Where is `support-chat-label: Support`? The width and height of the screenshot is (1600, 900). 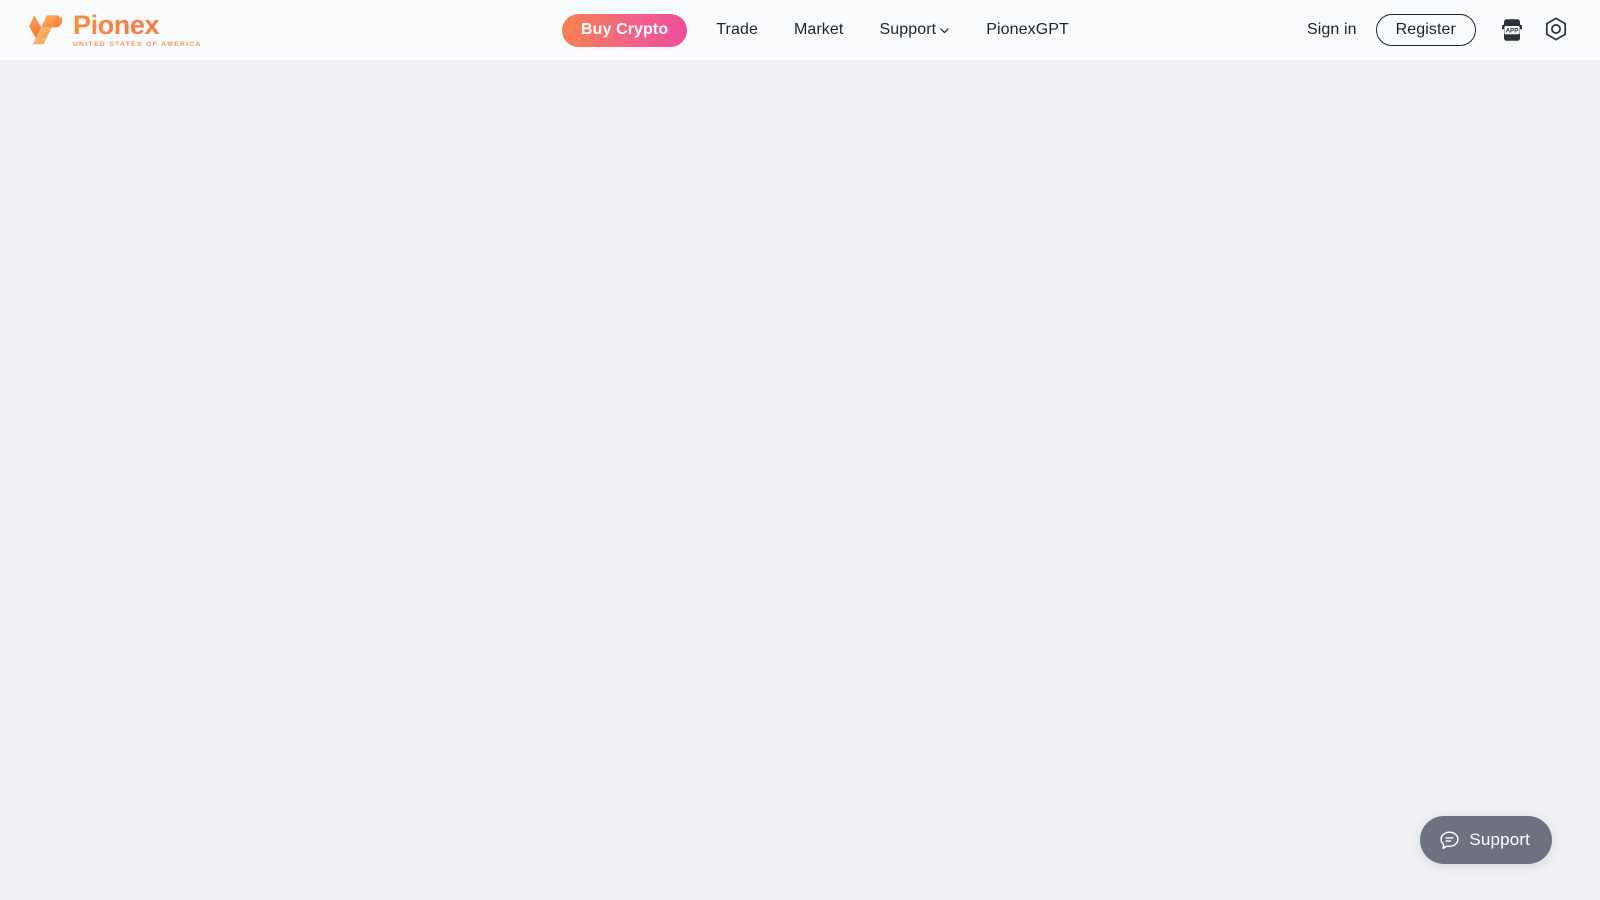
support-chat-label: Support is located at coordinates (1499, 839).